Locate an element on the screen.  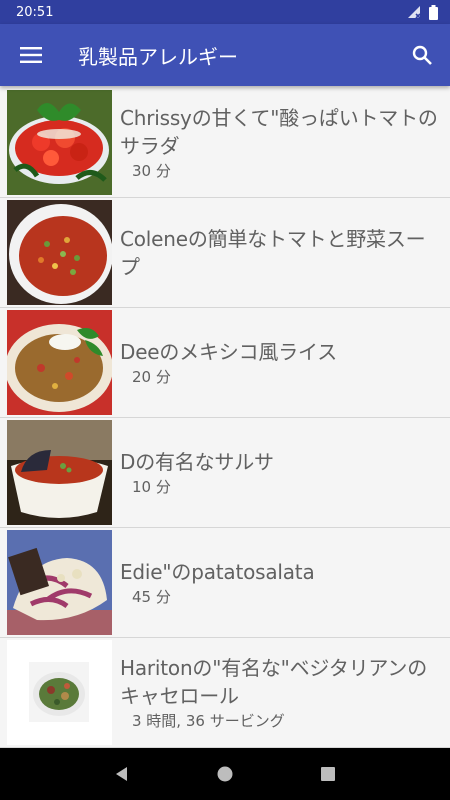
vegetable-soup-thumbnail is located at coordinates (59, 252).